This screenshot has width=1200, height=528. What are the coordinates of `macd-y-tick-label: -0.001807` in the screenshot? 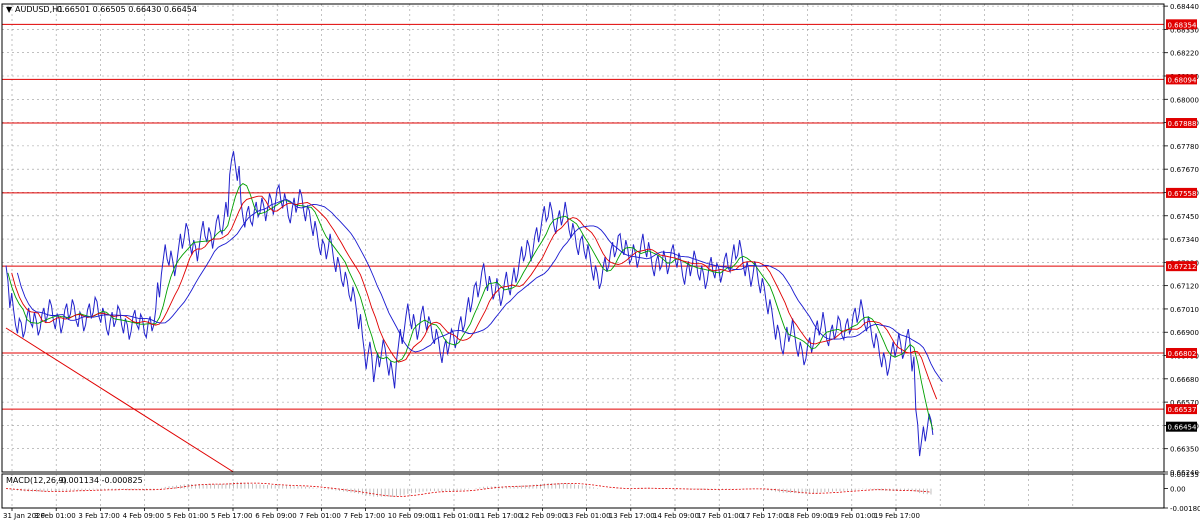 It's located at (1185, 509).